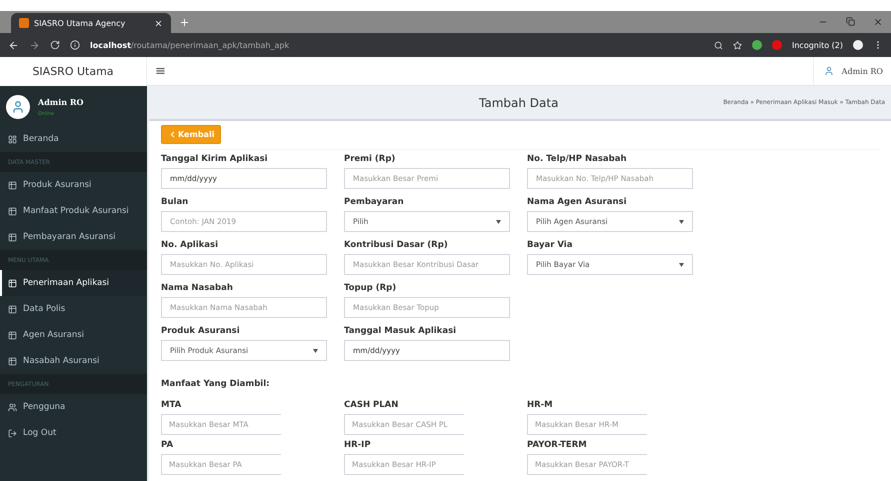 This screenshot has height=481, width=891. Describe the element at coordinates (577, 202) in the screenshot. I see `field-label: Nama Agen Asuransi` at that location.